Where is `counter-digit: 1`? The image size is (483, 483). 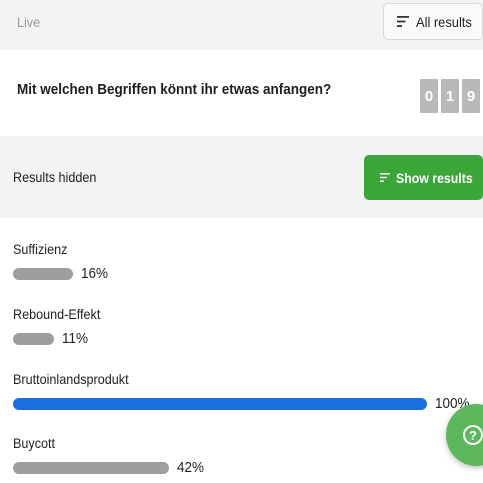
counter-digit: 1 is located at coordinates (450, 96).